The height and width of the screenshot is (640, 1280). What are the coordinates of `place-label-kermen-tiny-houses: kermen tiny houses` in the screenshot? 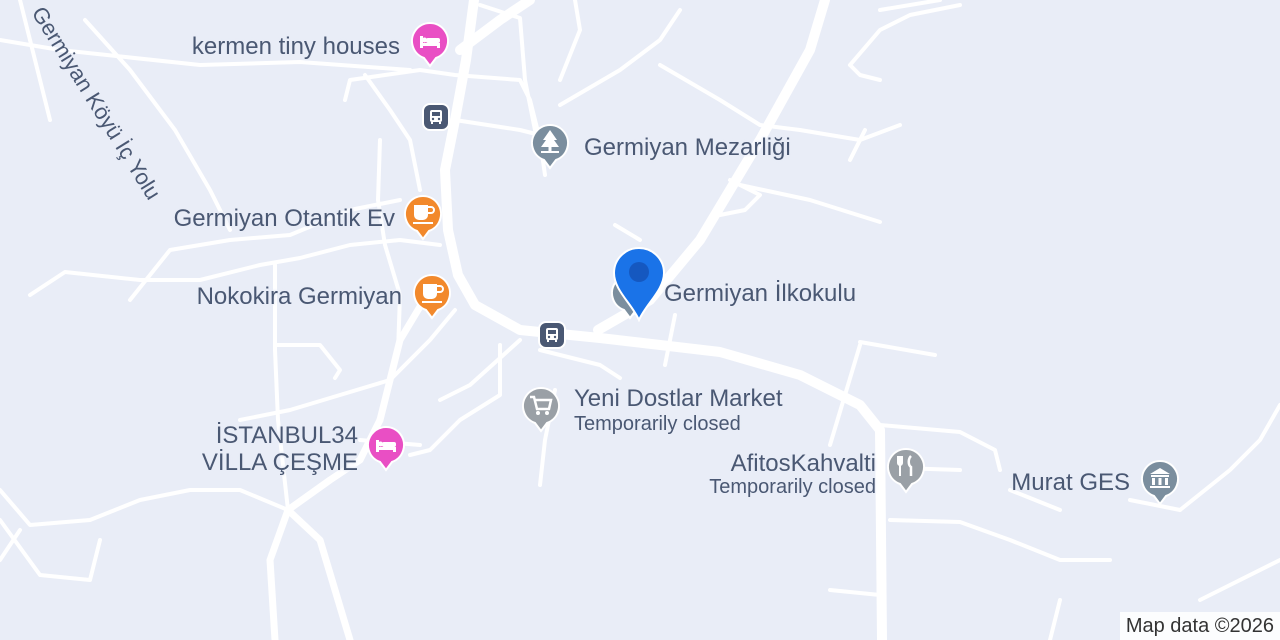 It's located at (275, 47).